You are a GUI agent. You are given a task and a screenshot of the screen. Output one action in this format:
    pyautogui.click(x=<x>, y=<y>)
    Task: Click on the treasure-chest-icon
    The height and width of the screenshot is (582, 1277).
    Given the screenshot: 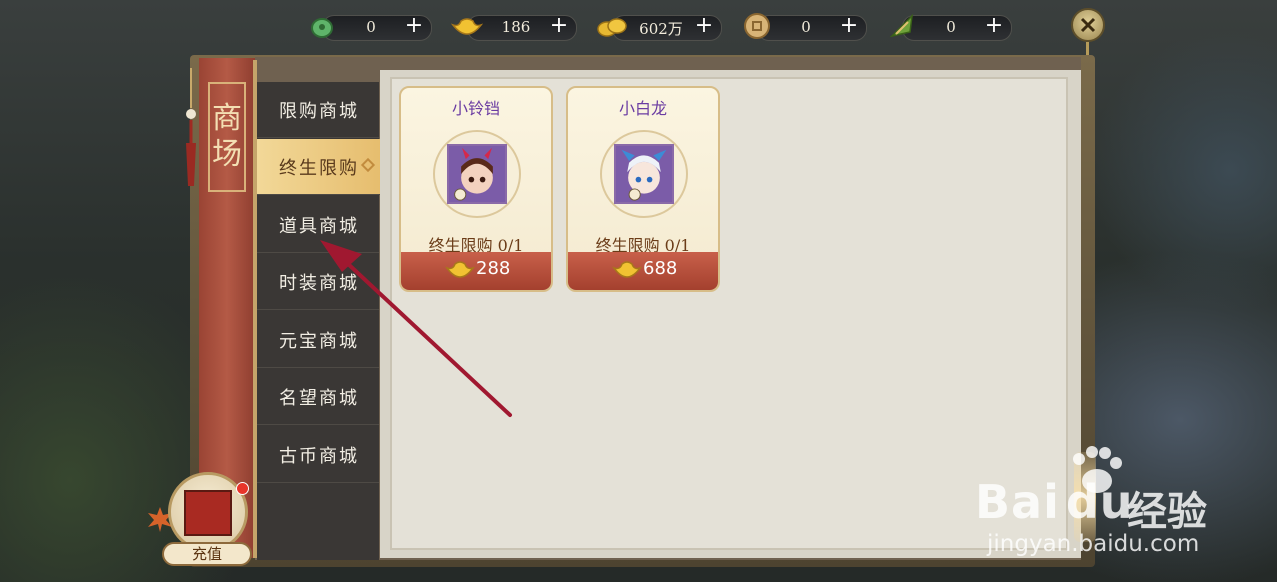 What is the action you would take?
    pyautogui.click(x=208, y=513)
    